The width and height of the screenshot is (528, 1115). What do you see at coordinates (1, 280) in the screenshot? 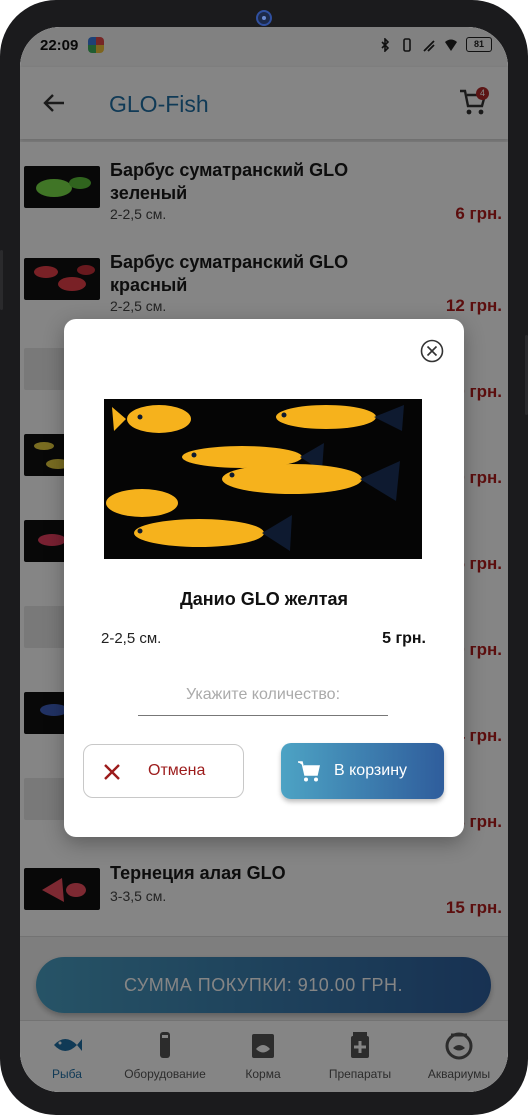
I see `volume-button` at bounding box center [1, 280].